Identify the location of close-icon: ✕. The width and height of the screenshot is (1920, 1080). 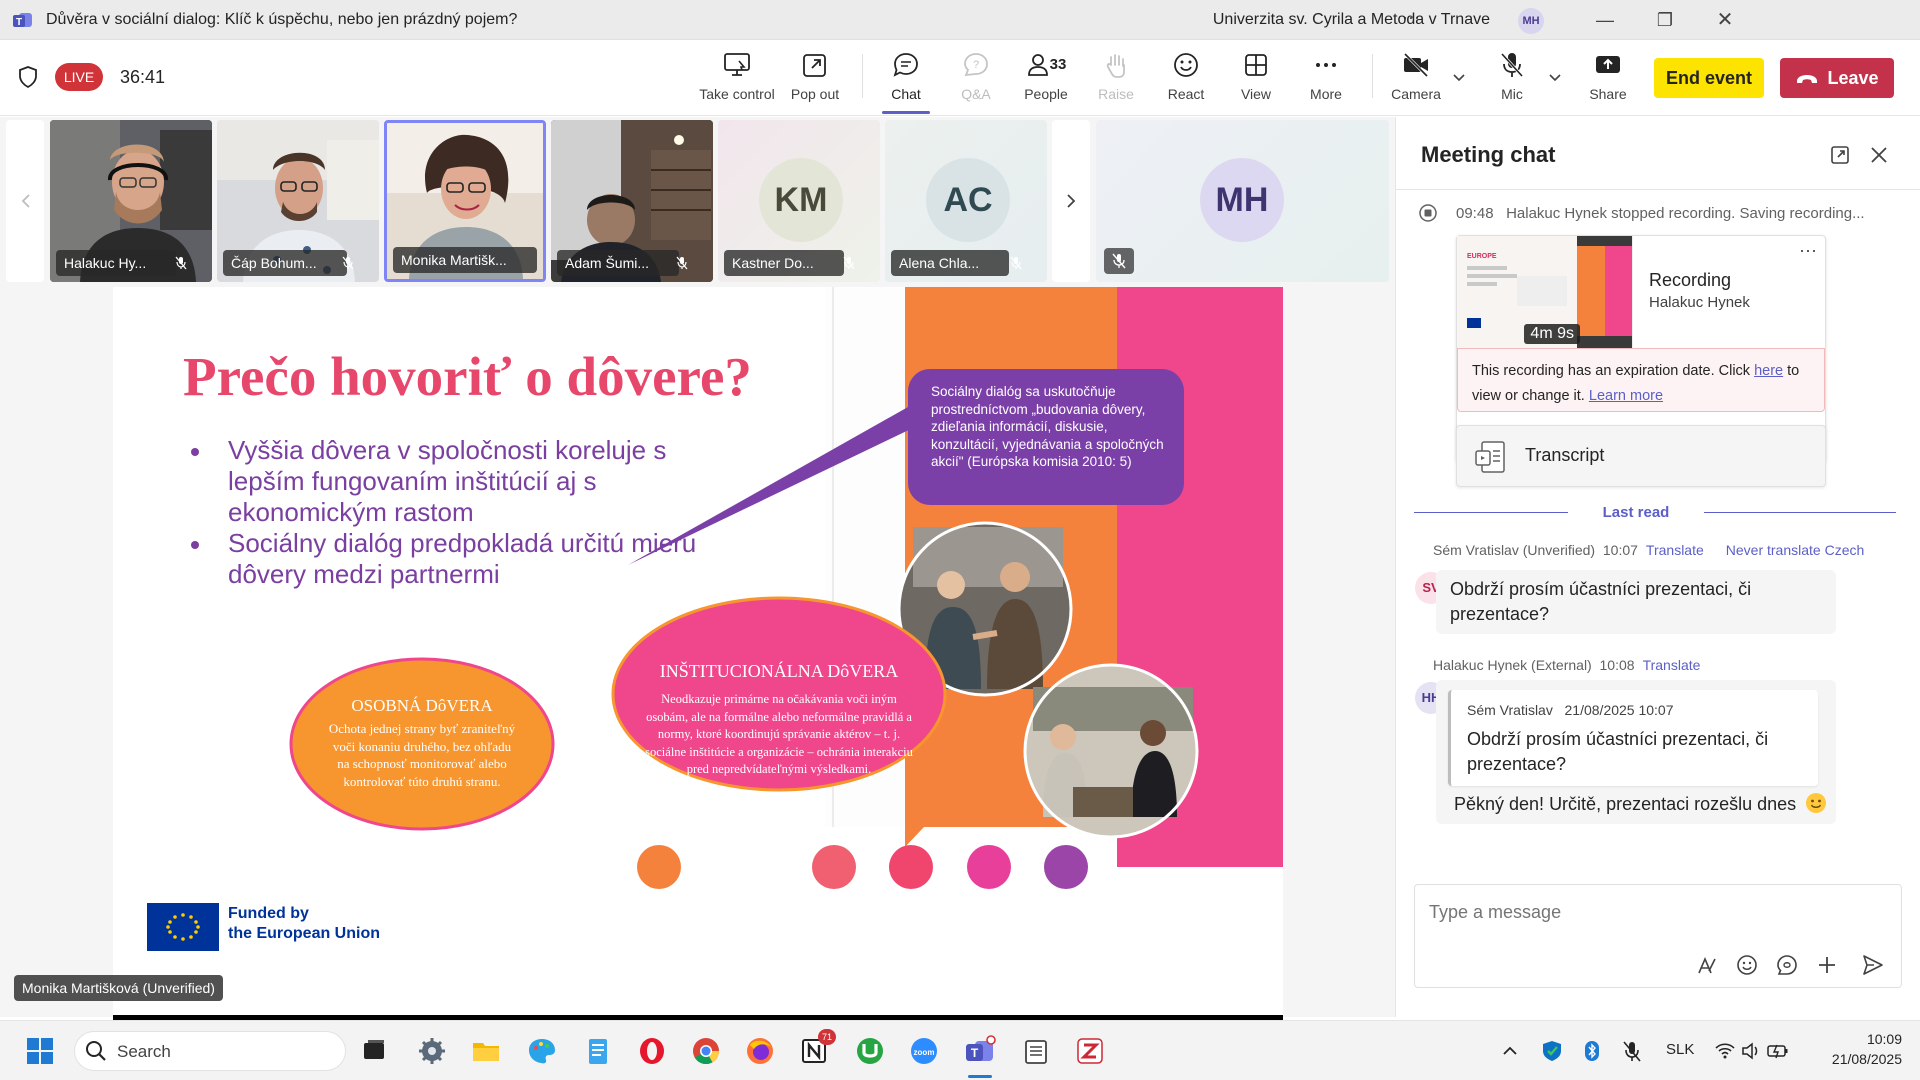
(1725, 20).